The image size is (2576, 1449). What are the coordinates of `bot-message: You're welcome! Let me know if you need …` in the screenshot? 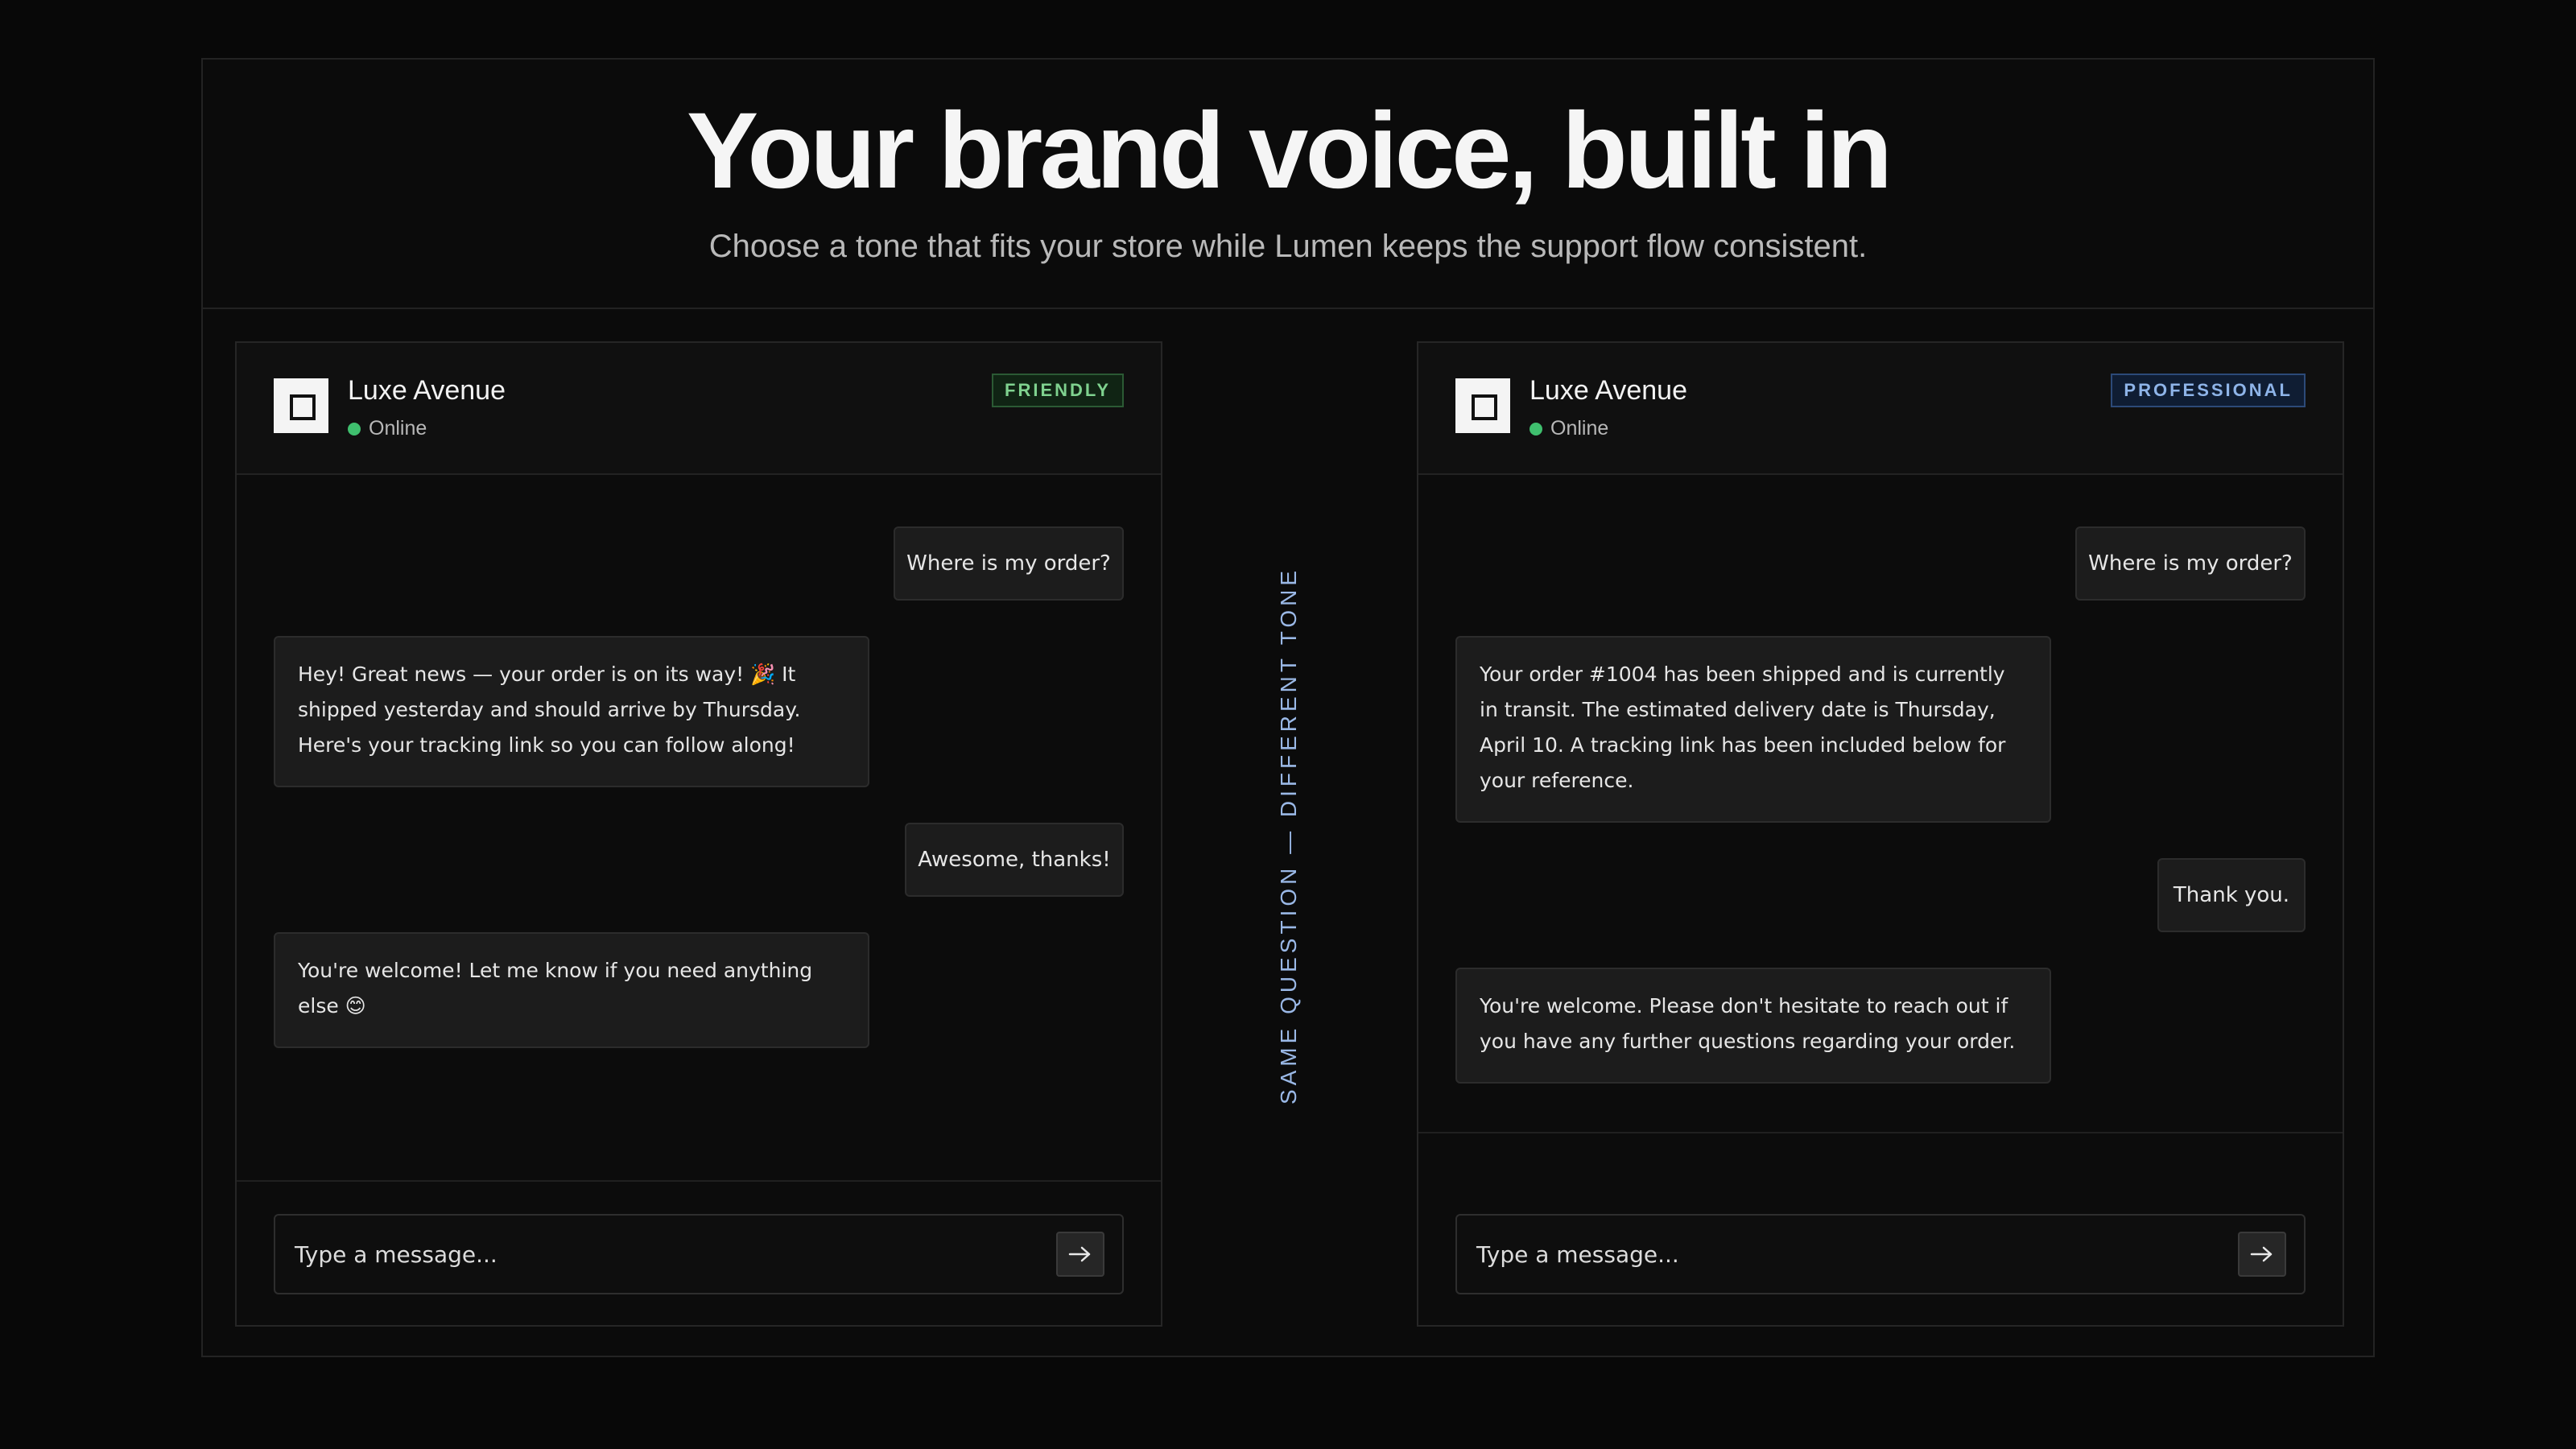 It's located at (571, 990).